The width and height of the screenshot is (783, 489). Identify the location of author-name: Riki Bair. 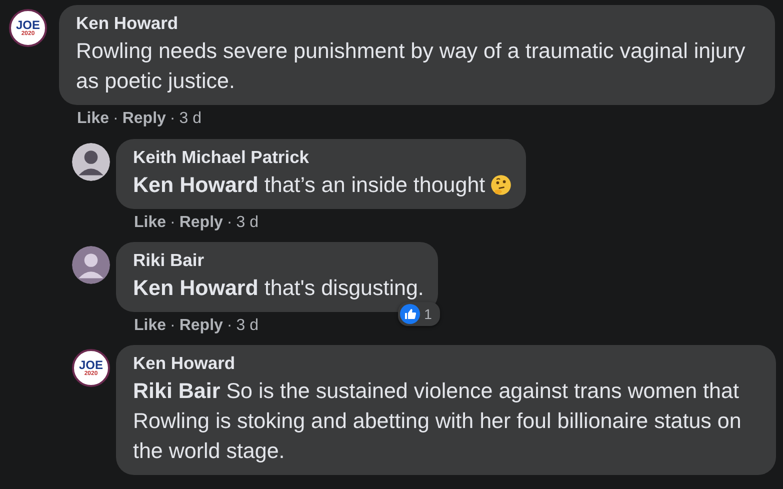
(278, 260).